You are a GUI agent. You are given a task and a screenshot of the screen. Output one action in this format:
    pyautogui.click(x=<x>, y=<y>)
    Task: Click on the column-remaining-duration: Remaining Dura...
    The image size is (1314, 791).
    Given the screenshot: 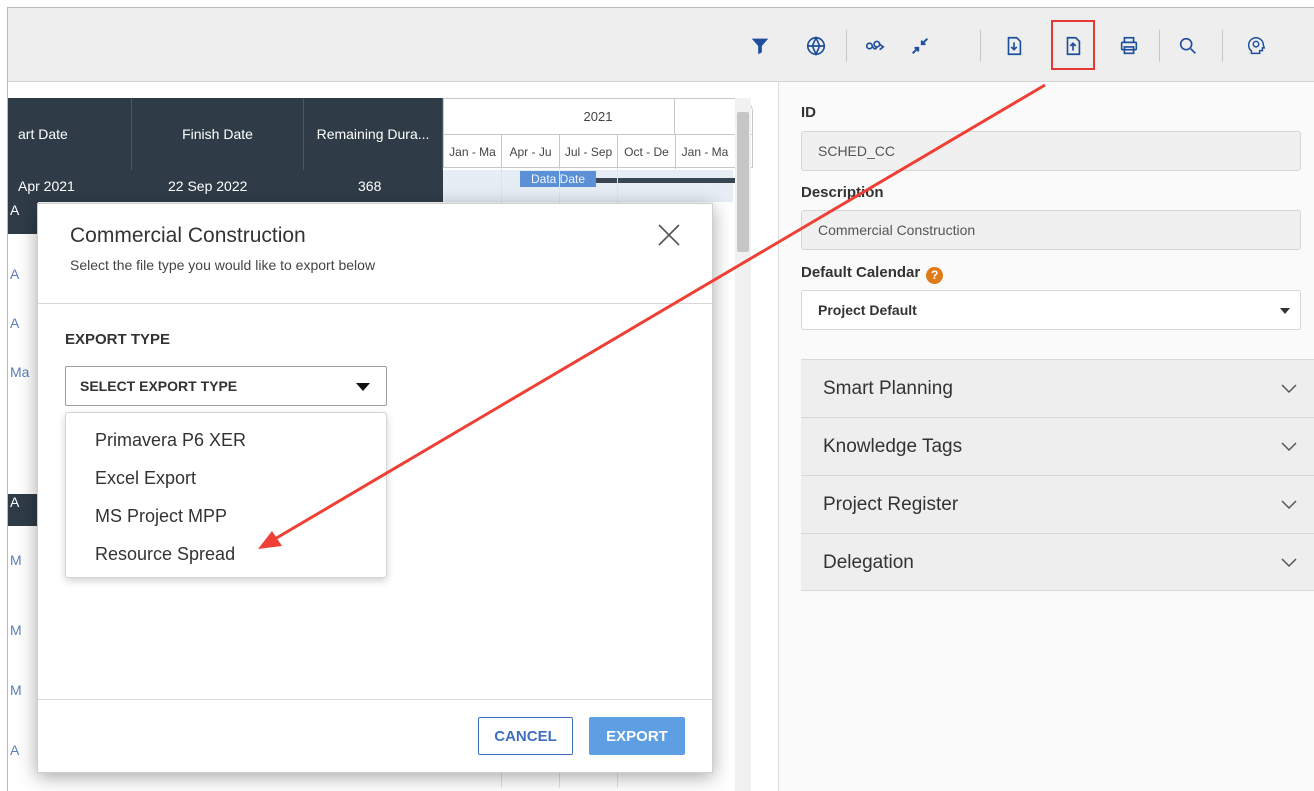 What is the action you would take?
    pyautogui.click(x=373, y=134)
    